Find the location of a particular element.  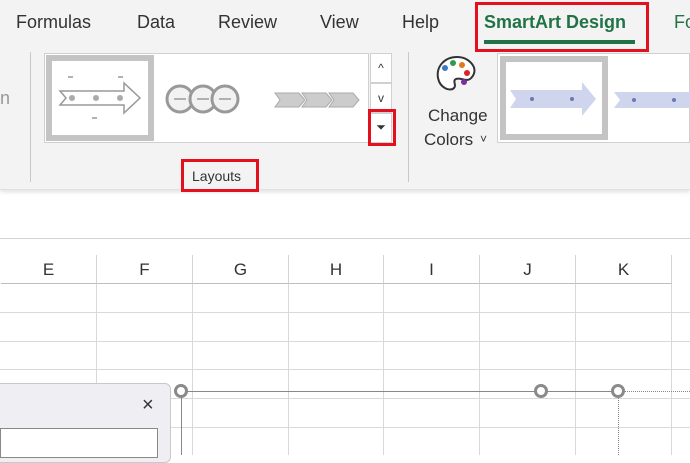

circles-icon is located at coordinates (202, 99).